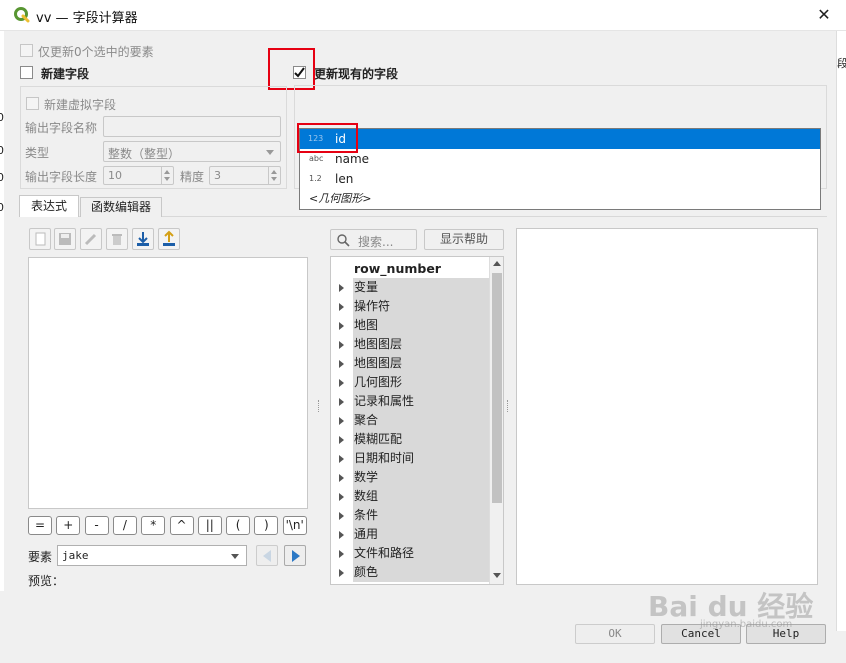  Describe the element at coordinates (65, 239) in the screenshot. I see `save-icon` at that location.